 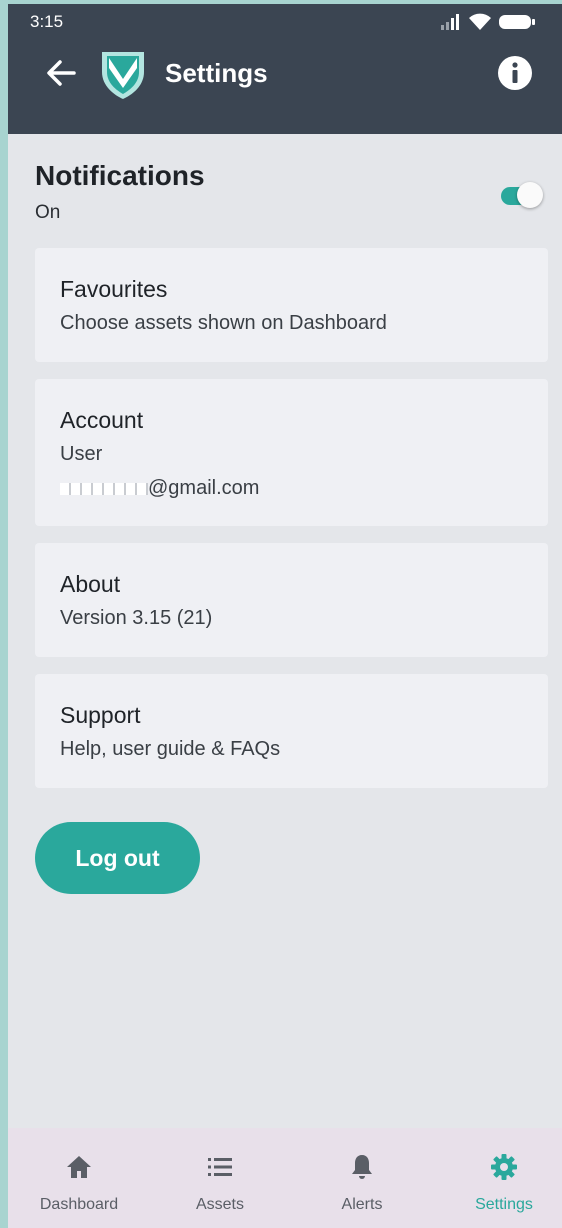 I want to click on bell-icon, so click(x=362, y=1167).